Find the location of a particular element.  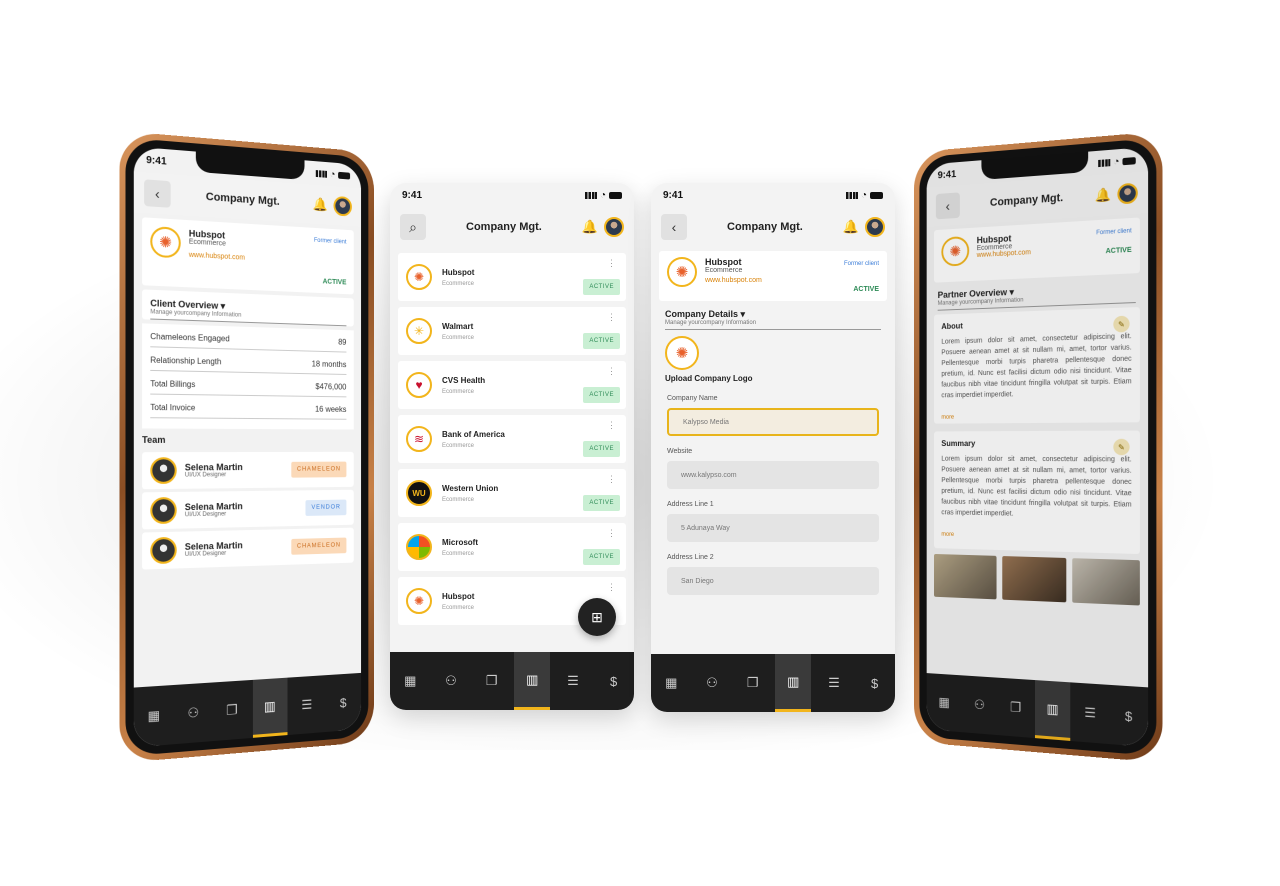

search-icon: ⌕ is located at coordinates (413, 226).